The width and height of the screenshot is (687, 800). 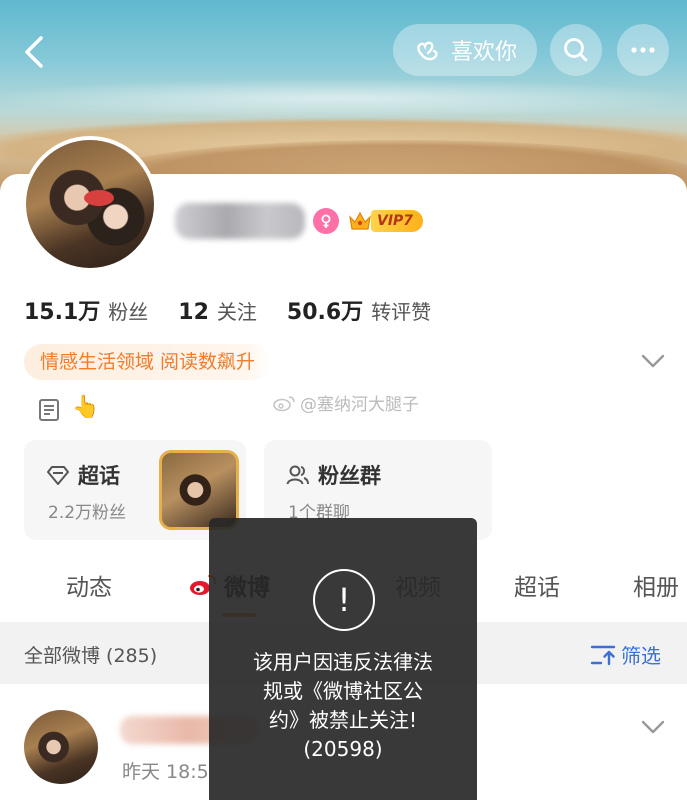 I want to click on vip-level-label: VIP7, so click(x=397, y=221).